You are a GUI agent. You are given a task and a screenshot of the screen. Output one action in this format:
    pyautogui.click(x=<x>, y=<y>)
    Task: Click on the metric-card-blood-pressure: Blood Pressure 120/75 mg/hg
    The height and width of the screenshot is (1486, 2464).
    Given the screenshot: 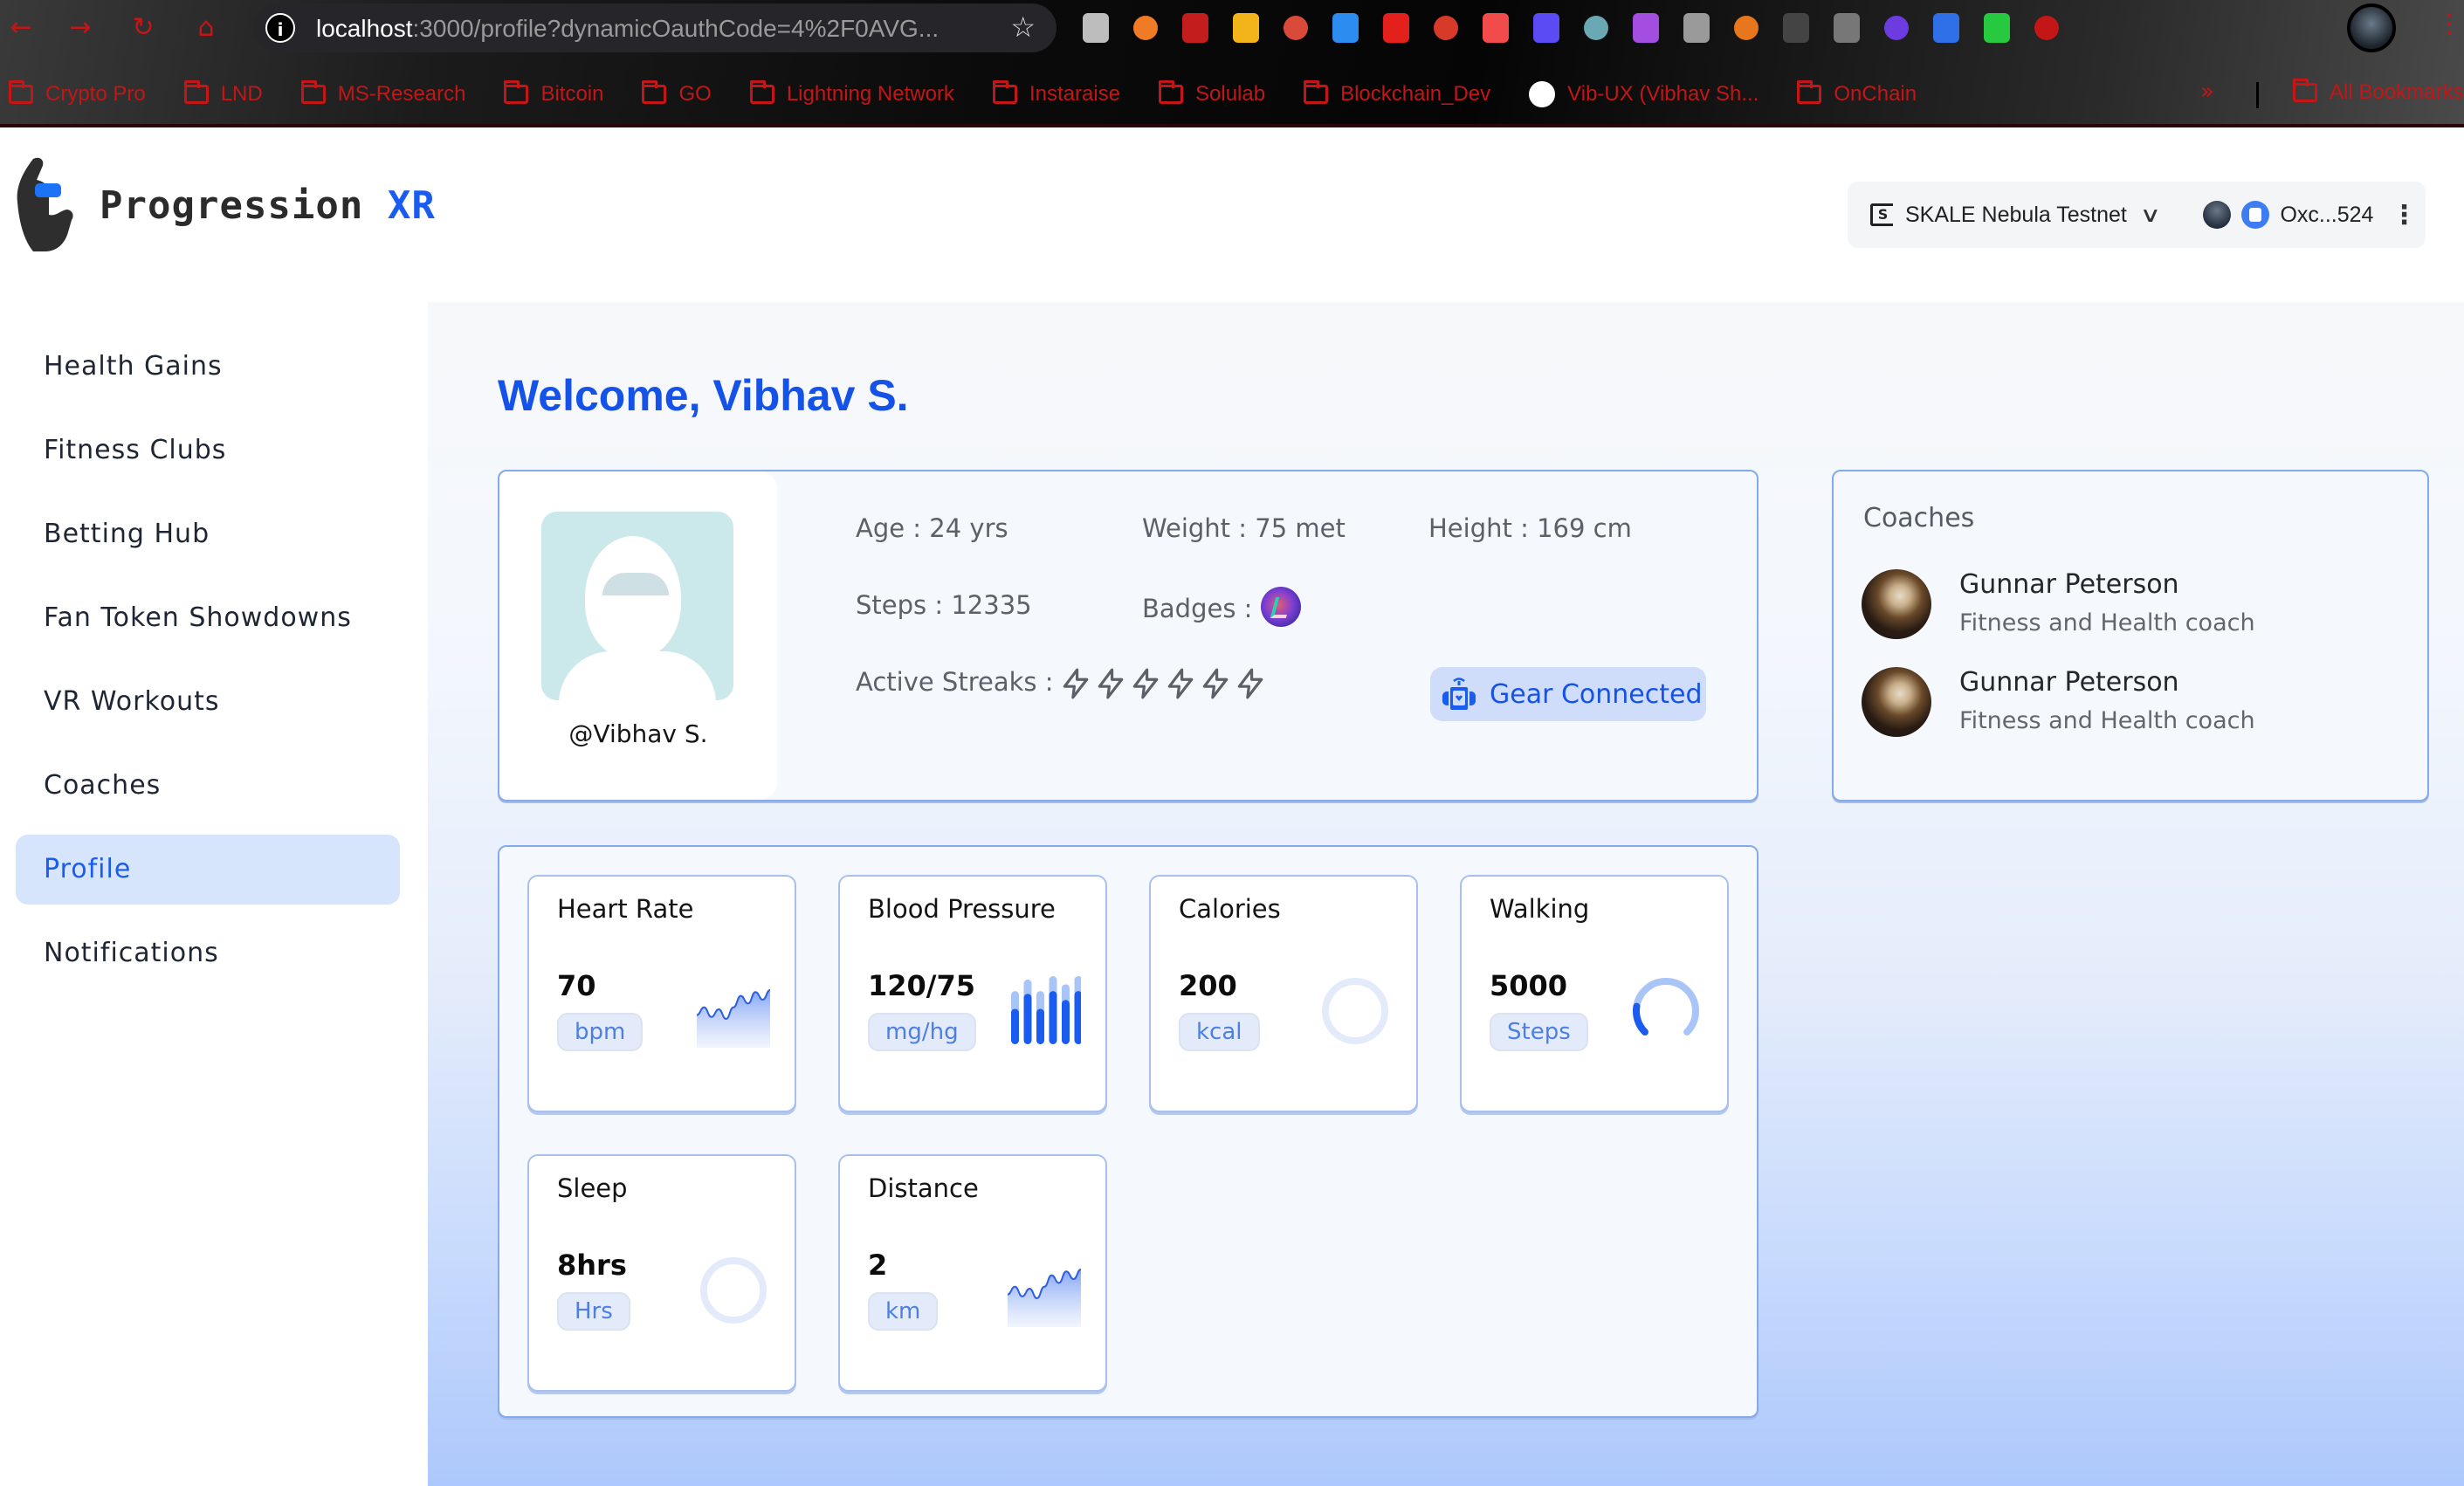 What is the action you would take?
    pyautogui.click(x=972, y=993)
    